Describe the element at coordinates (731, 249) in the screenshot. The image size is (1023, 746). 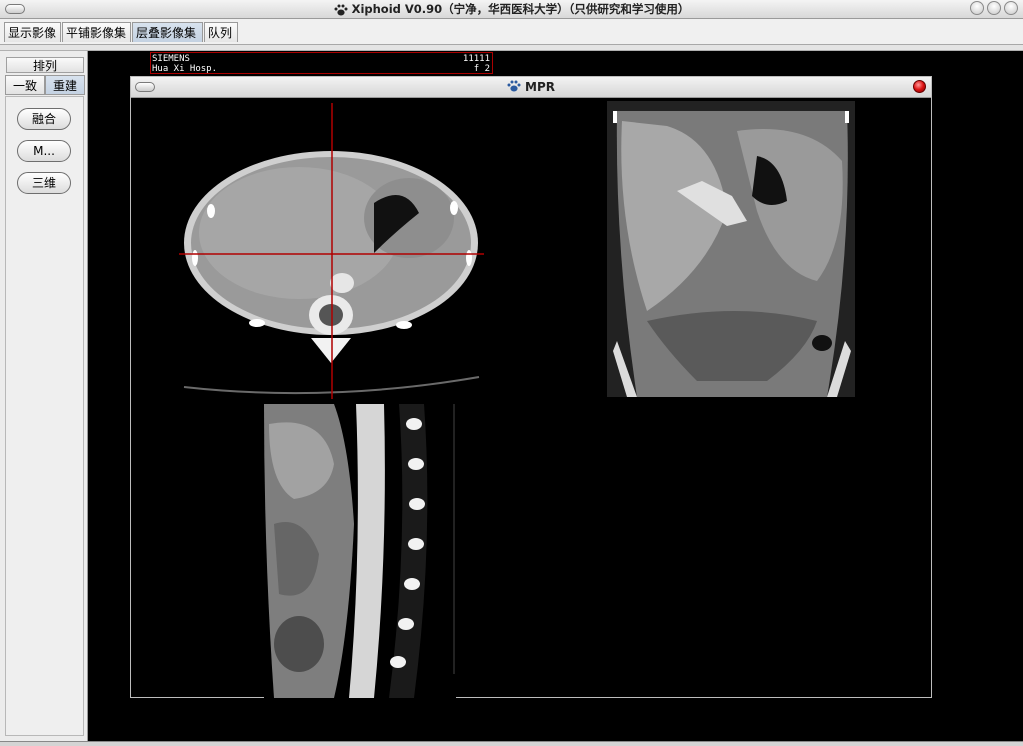
I see `coronal-view` at that location.